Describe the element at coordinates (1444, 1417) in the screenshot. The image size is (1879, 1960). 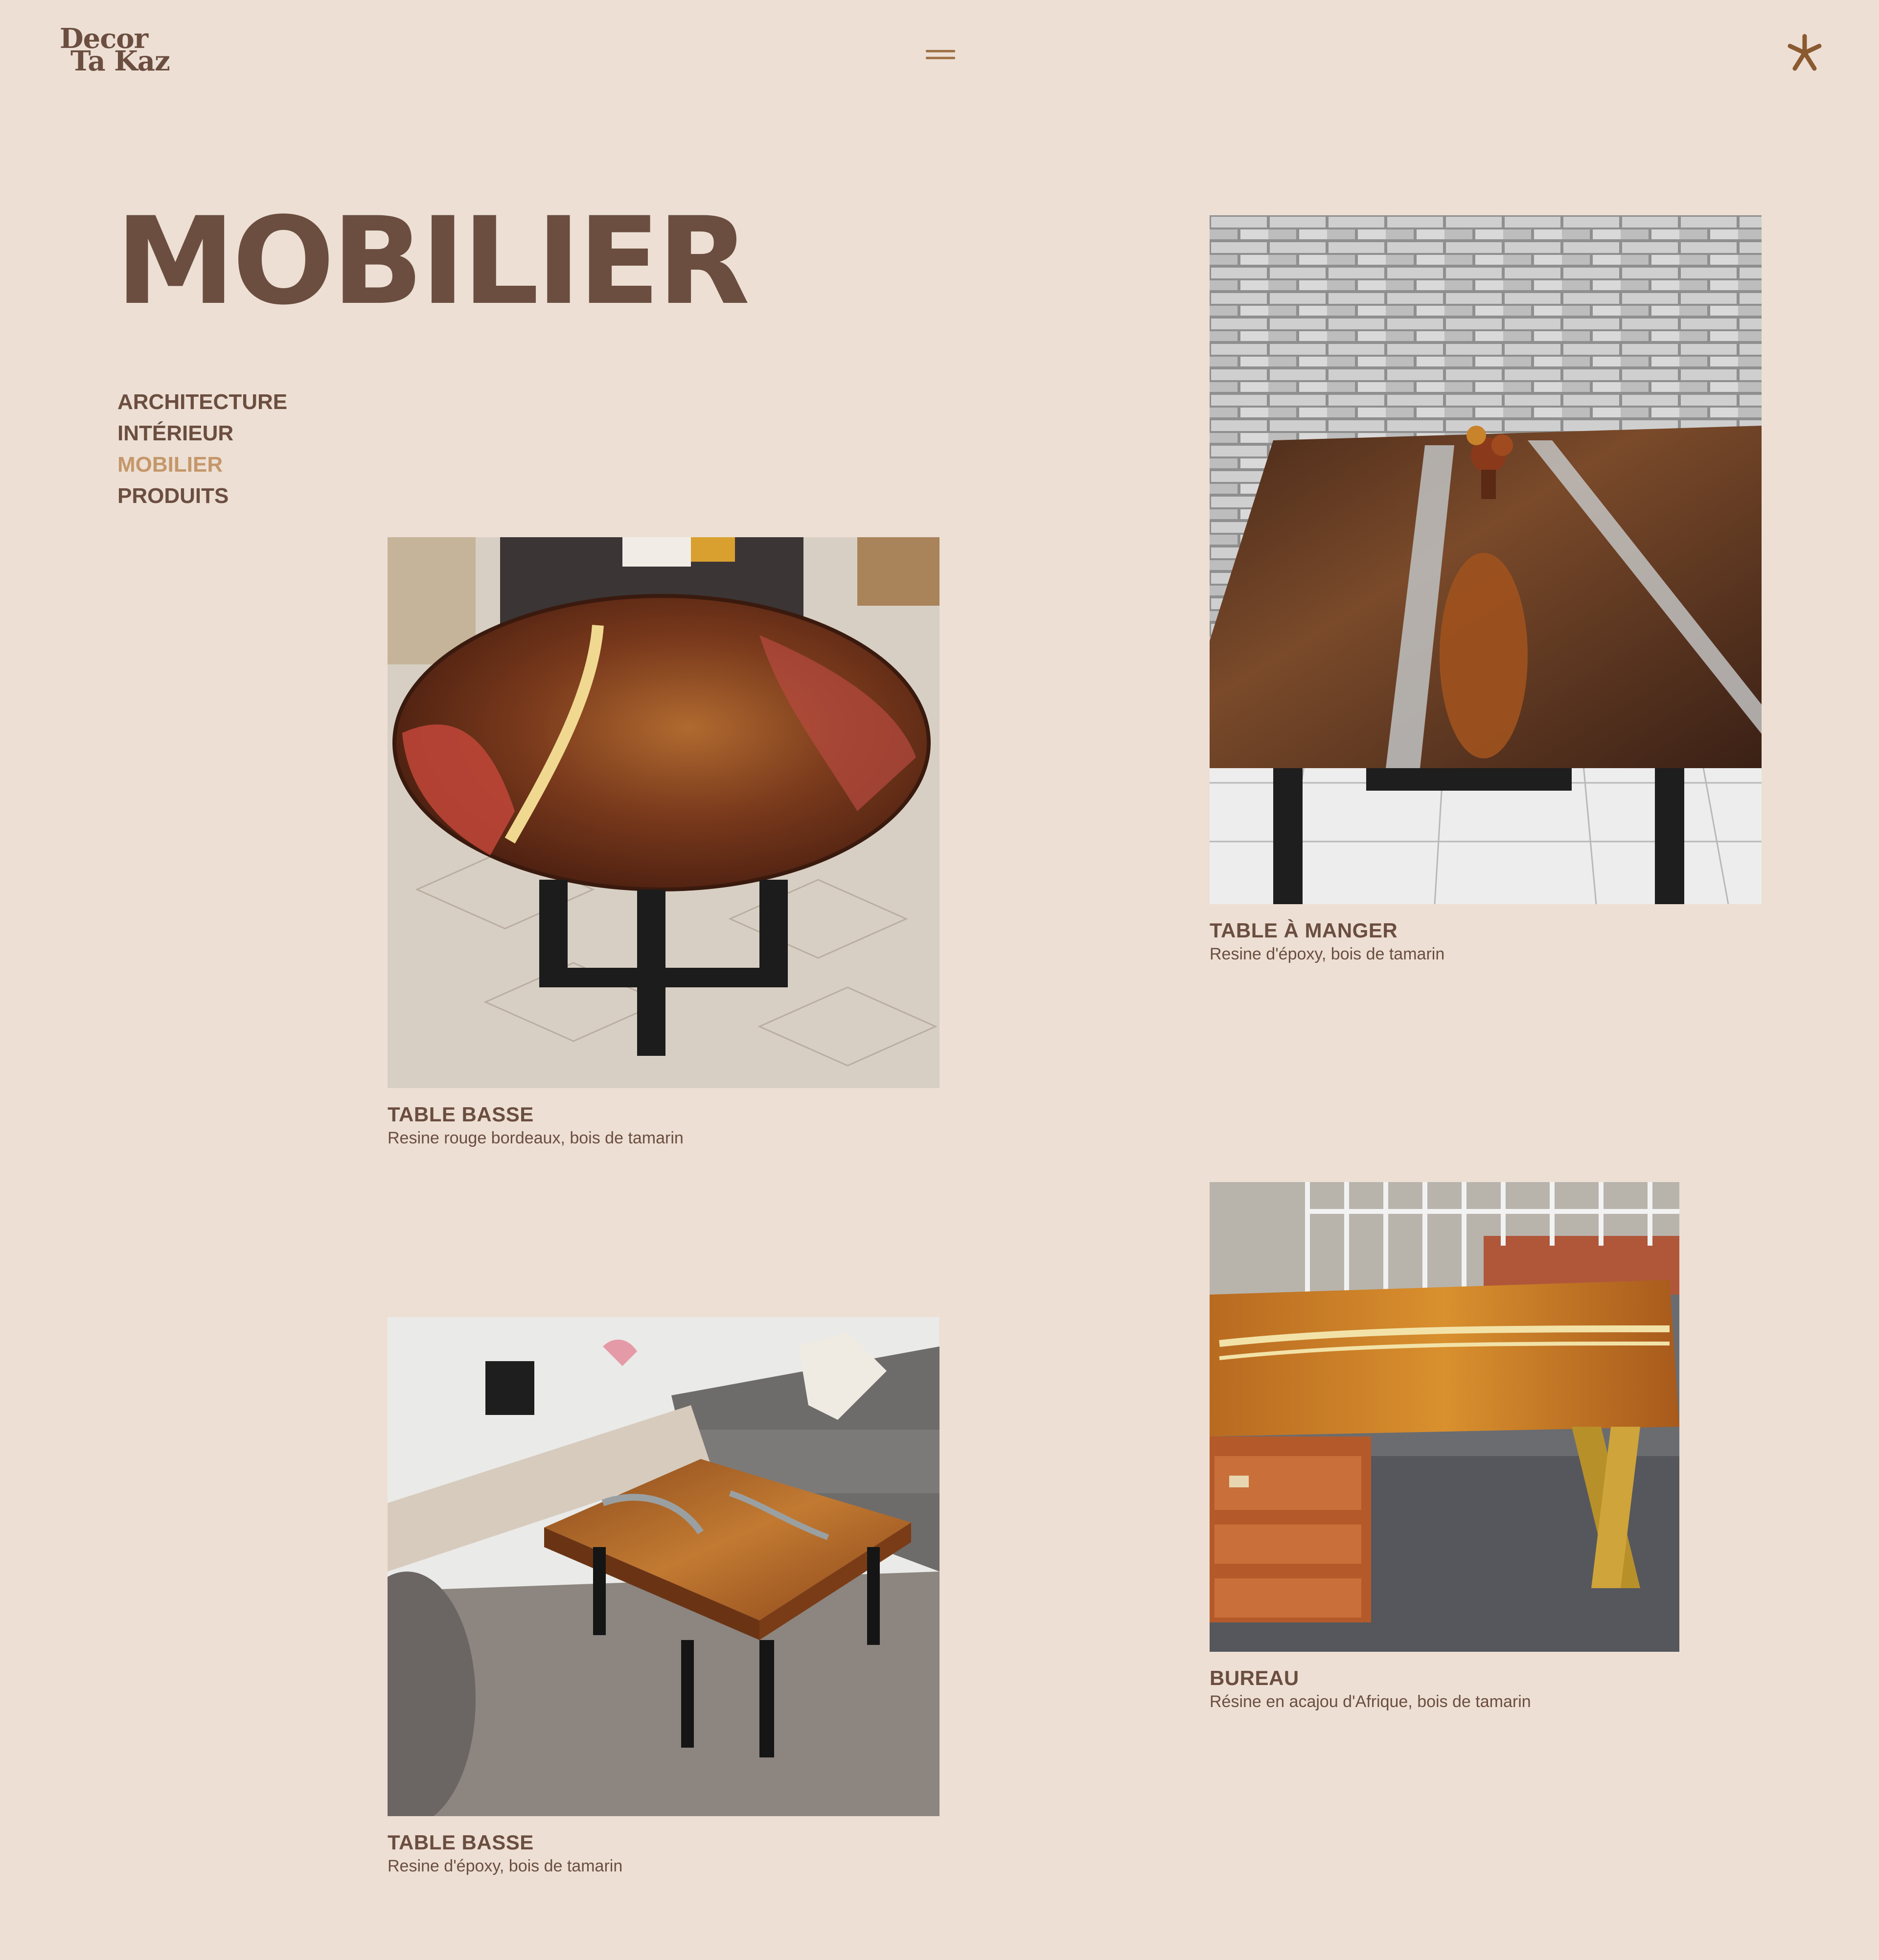
I see `product-image-desk` at that location.